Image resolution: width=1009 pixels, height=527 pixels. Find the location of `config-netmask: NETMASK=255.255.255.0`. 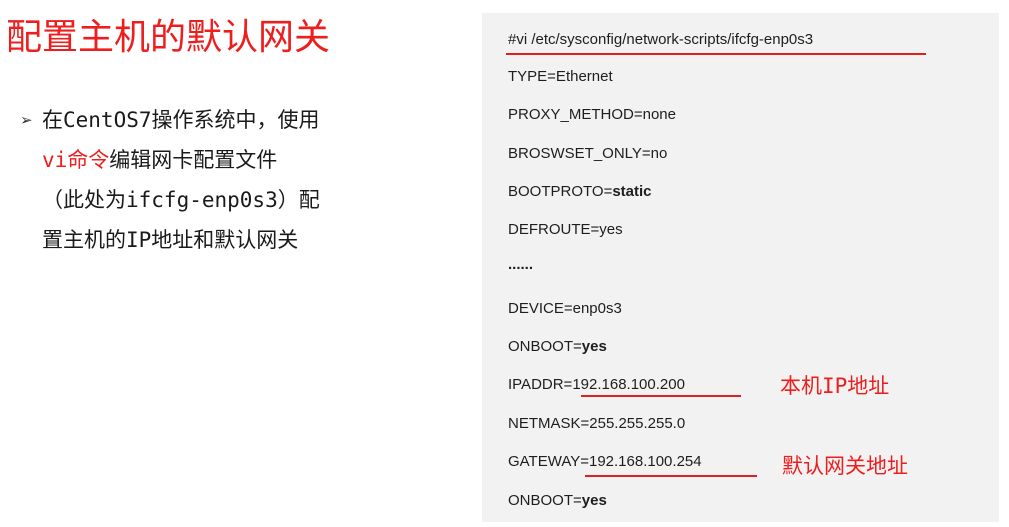

config-netmask: NETMASK=255.255.255.0 is located at coordinates (597, 423).